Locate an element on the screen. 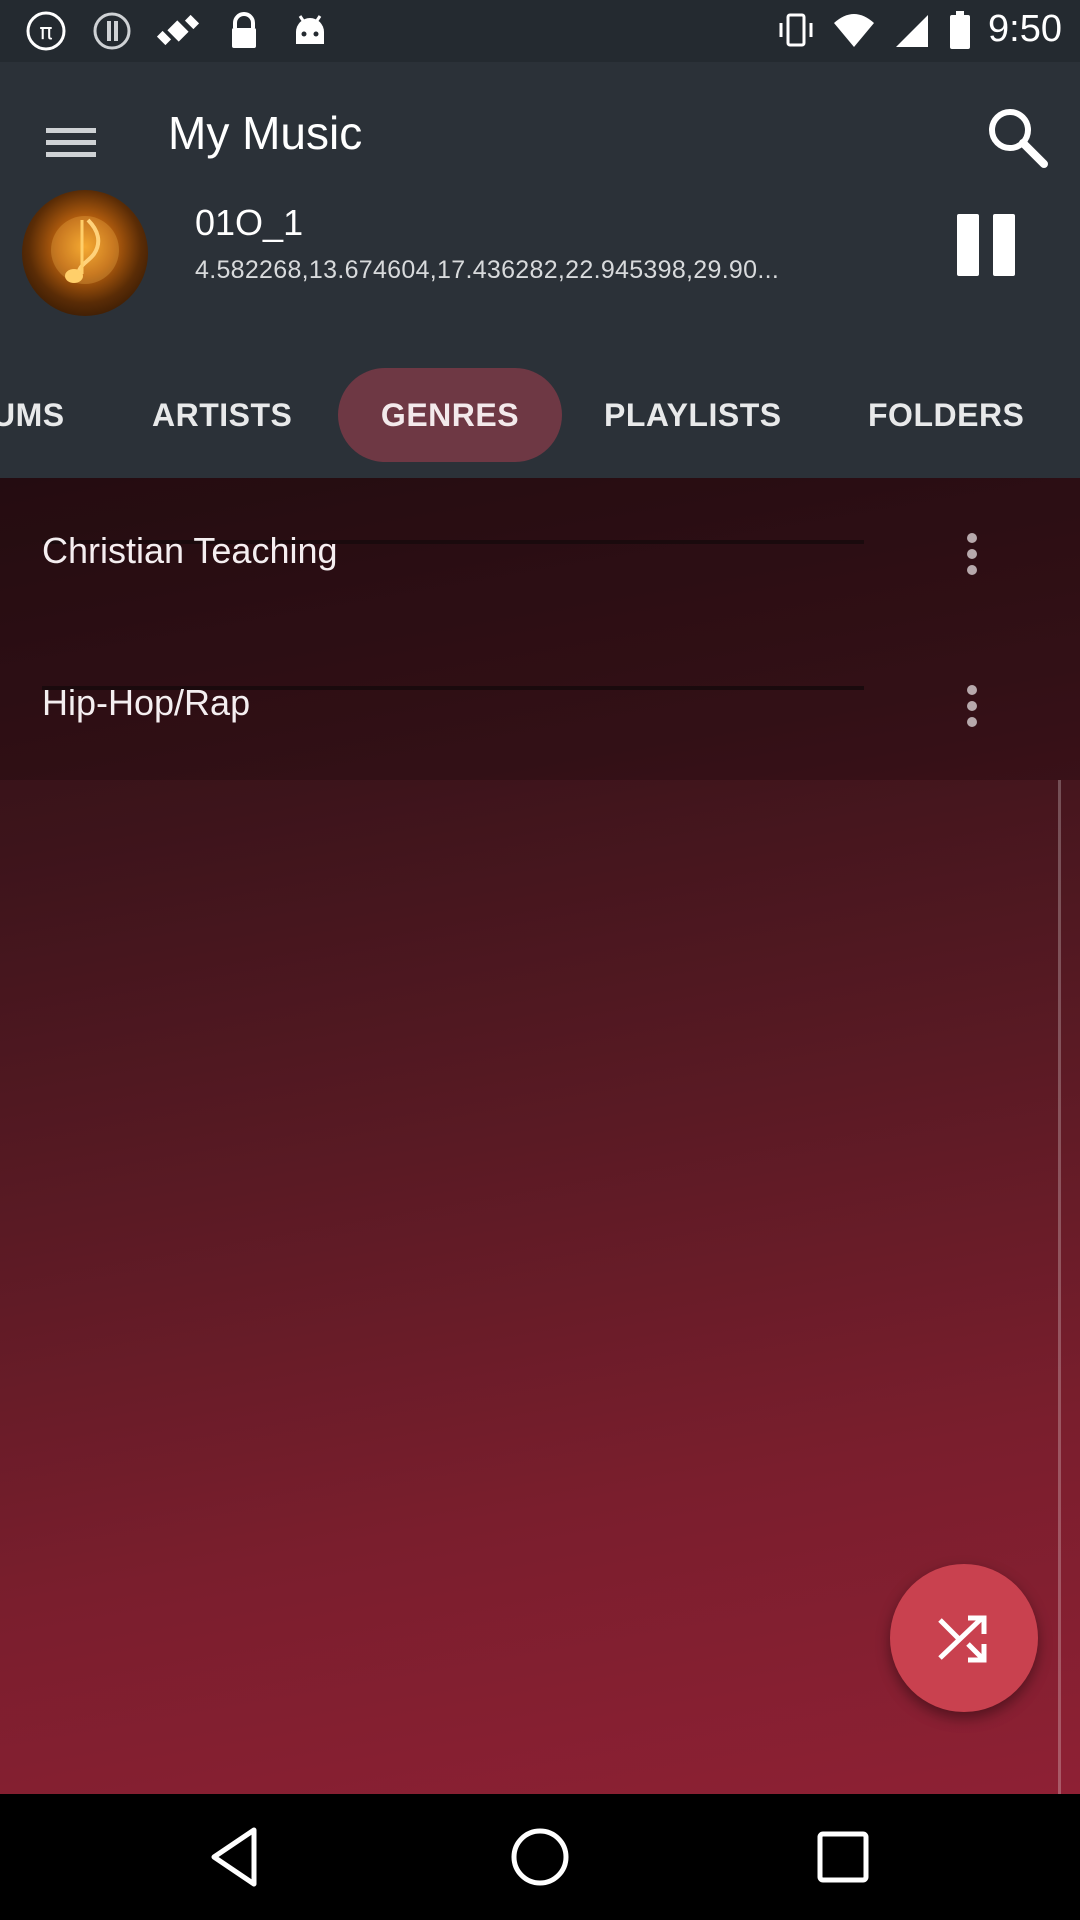 The image size is (1080, 1920). wifi-icon is located at coordinates (854, 30).